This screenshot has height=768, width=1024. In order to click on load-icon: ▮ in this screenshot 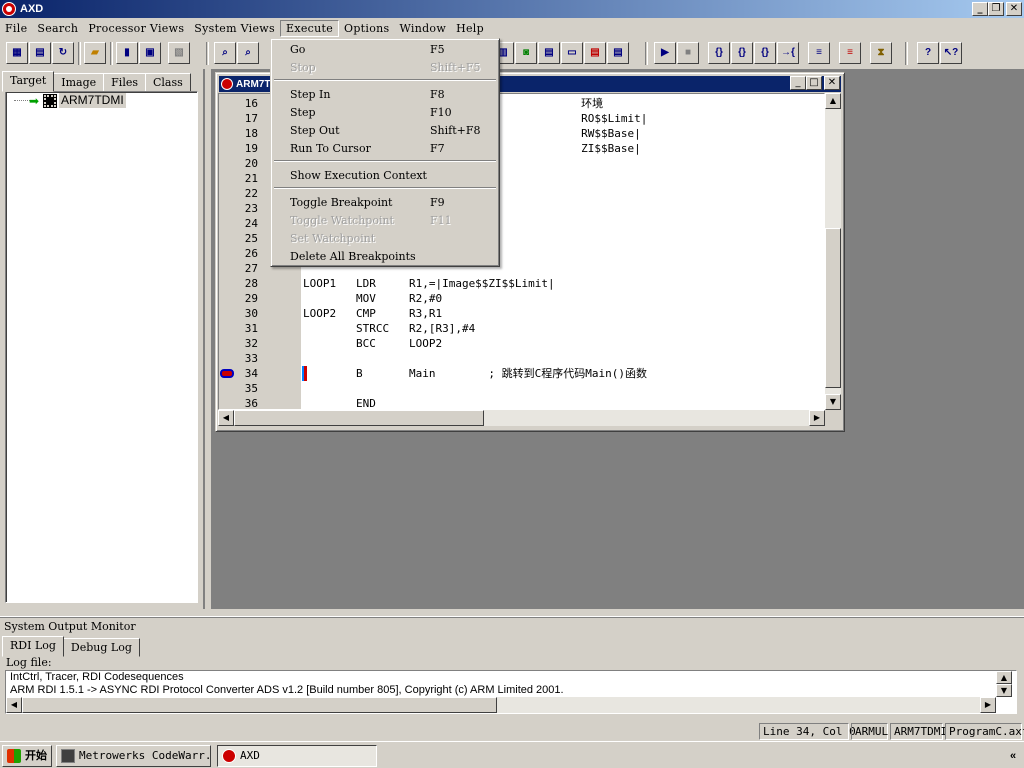, I will do `click(127, 53)`.